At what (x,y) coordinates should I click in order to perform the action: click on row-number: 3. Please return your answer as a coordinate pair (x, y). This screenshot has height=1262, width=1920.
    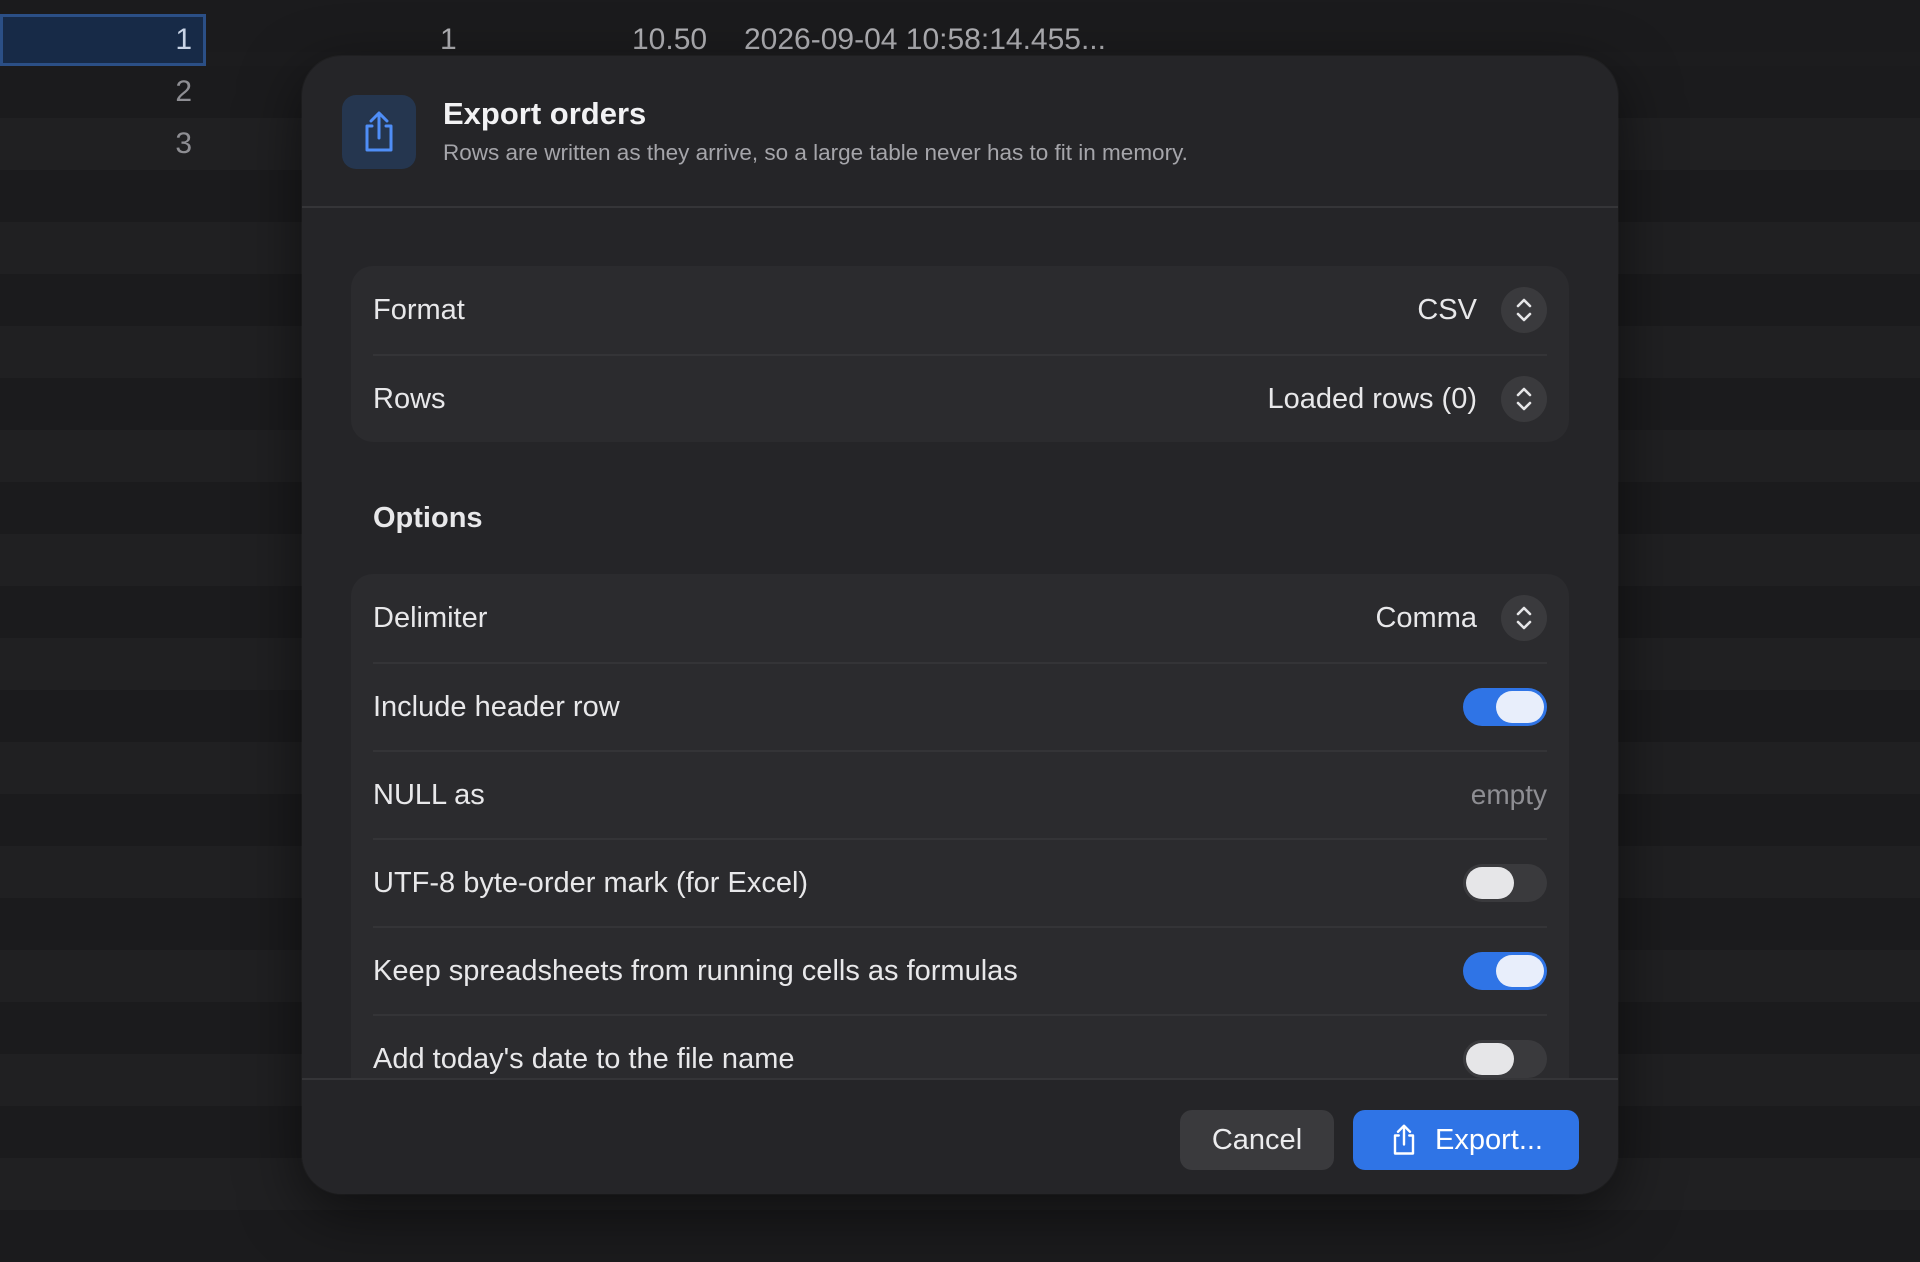
    Looking at the image, I should click on (183, 143).